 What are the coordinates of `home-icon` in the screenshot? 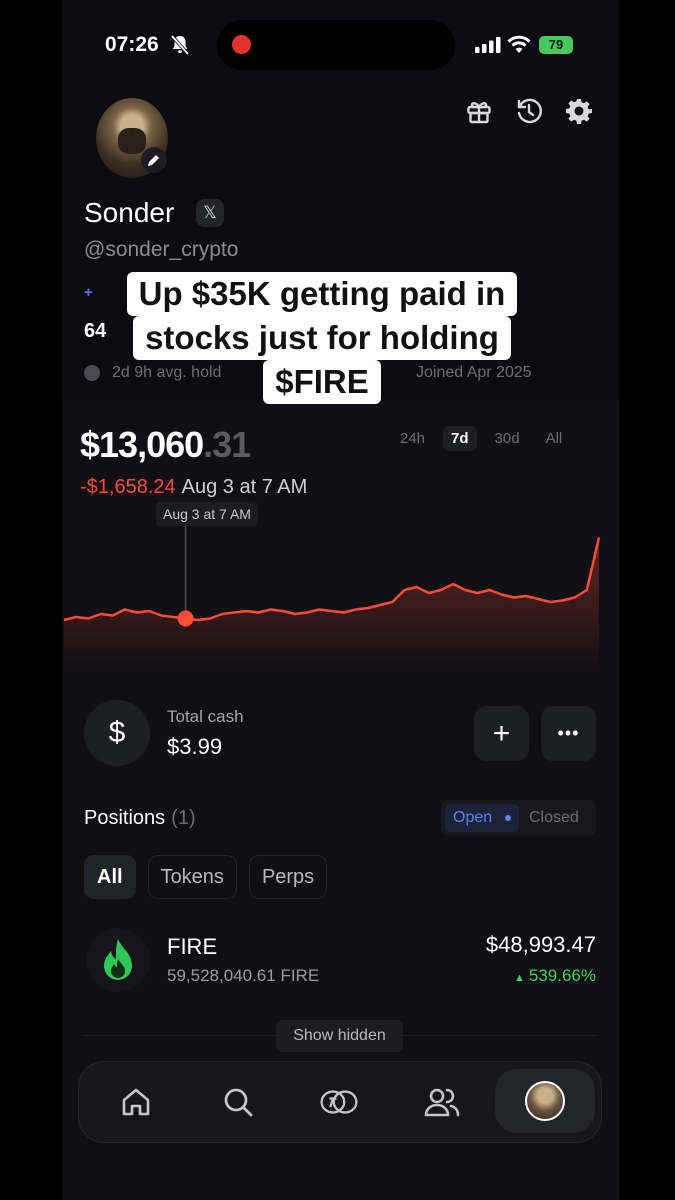 It's located at (136, 1102).